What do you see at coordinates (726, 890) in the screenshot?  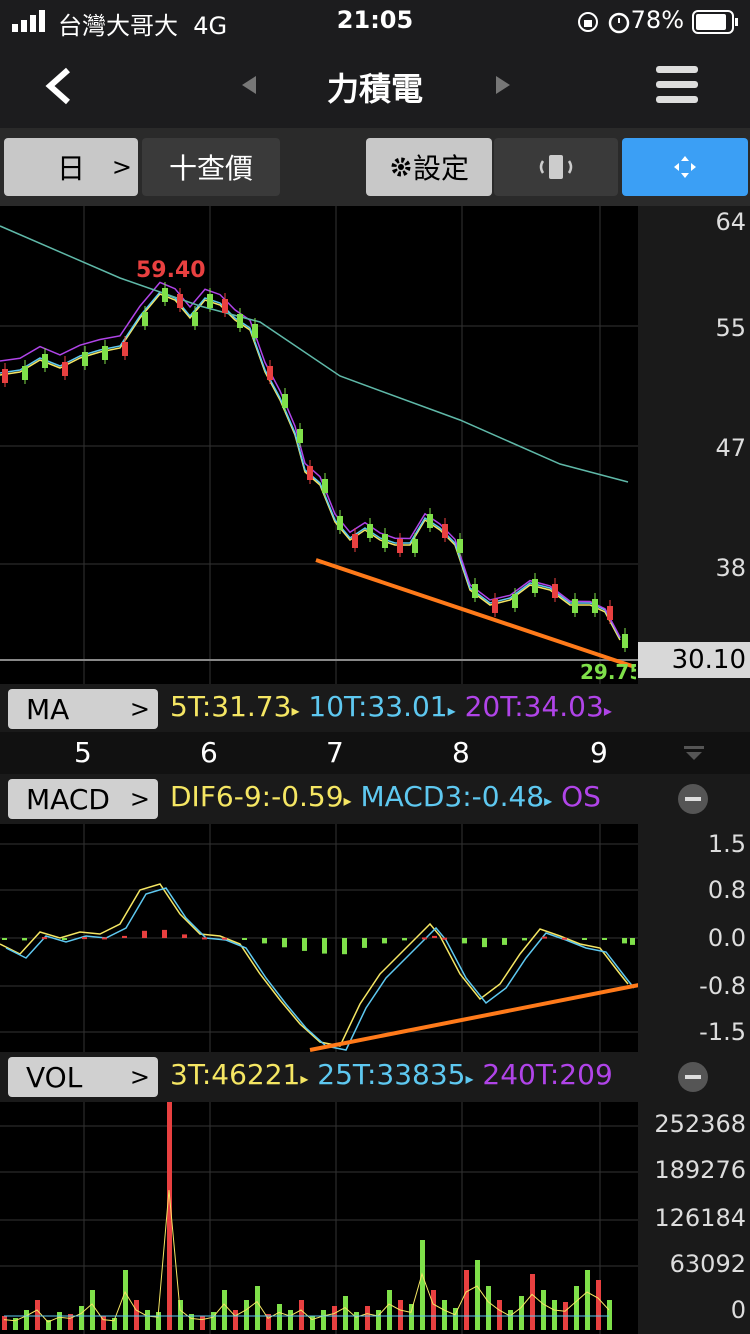 I see `macd-tick: 0.8` at bounding box center [726, 890].